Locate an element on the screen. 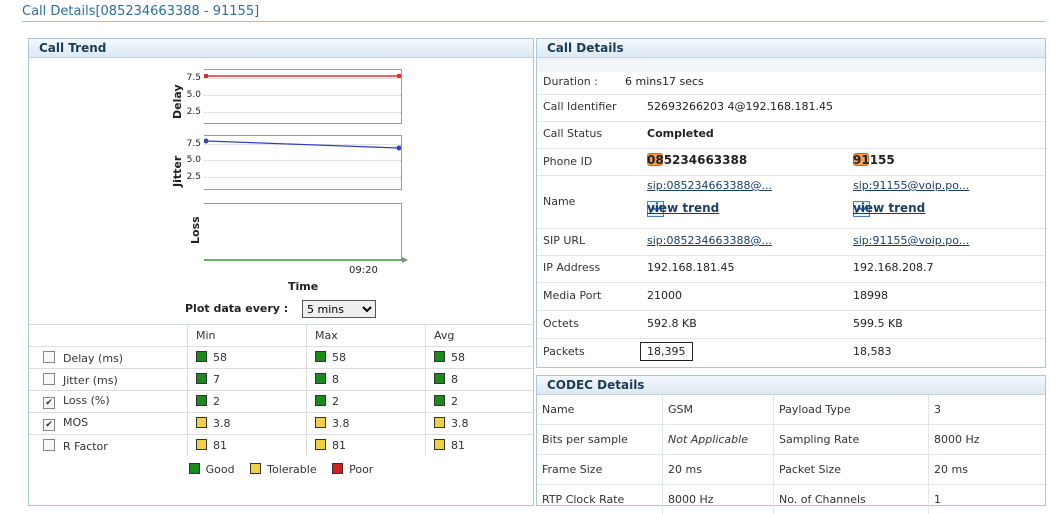 The height and width of the screenshot is (514, 1051). checkbox-mos: ✔ is located at coordinates (49, 425).